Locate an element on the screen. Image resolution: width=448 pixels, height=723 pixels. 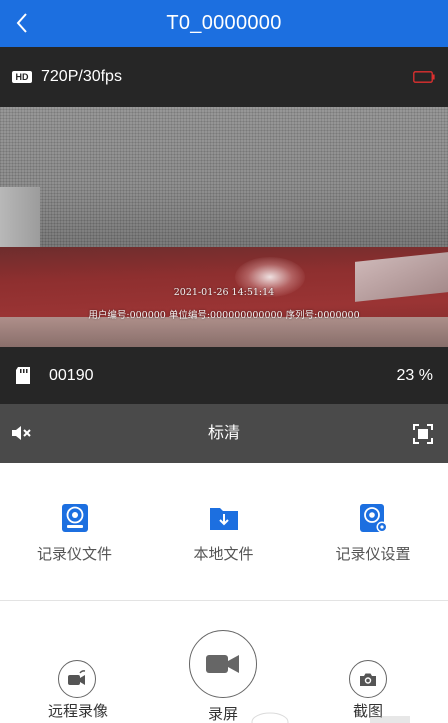
local-files-label: 本地文件 is located at coordinates (223, 554).